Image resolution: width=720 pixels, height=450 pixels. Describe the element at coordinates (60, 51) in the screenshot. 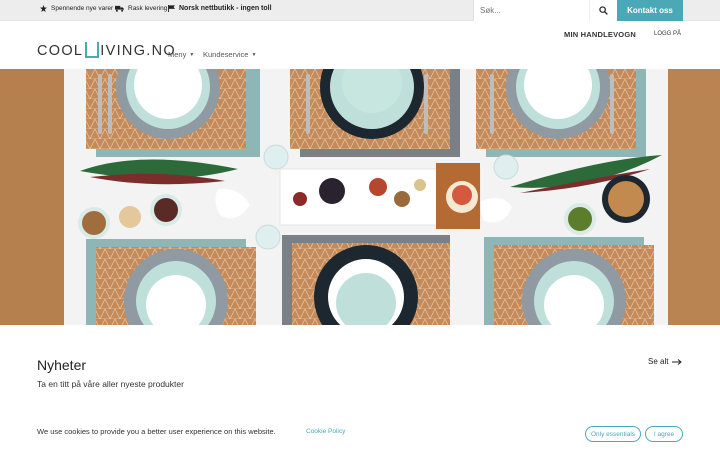

I see `logo-text-left: COOL` at that location.